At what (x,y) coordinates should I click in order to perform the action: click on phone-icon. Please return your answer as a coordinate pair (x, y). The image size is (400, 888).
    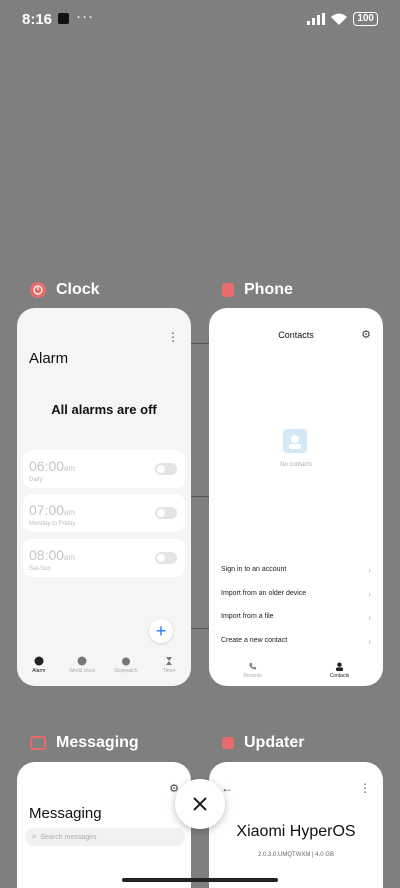
    Looking at the image, I should click on (253, 666).